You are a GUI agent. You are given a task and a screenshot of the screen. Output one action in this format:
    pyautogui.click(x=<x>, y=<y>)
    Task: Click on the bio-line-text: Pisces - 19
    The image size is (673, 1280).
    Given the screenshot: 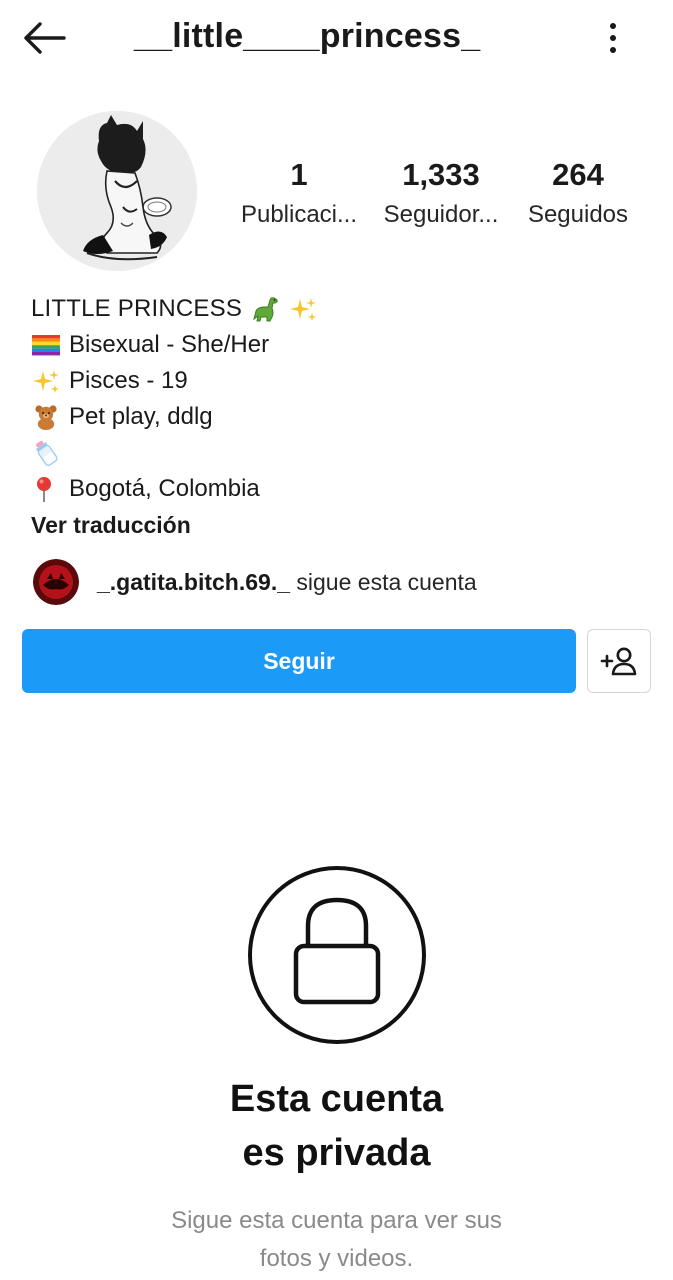 What is the action you would take?
    pyautogui.click(x=128, y=380)
    